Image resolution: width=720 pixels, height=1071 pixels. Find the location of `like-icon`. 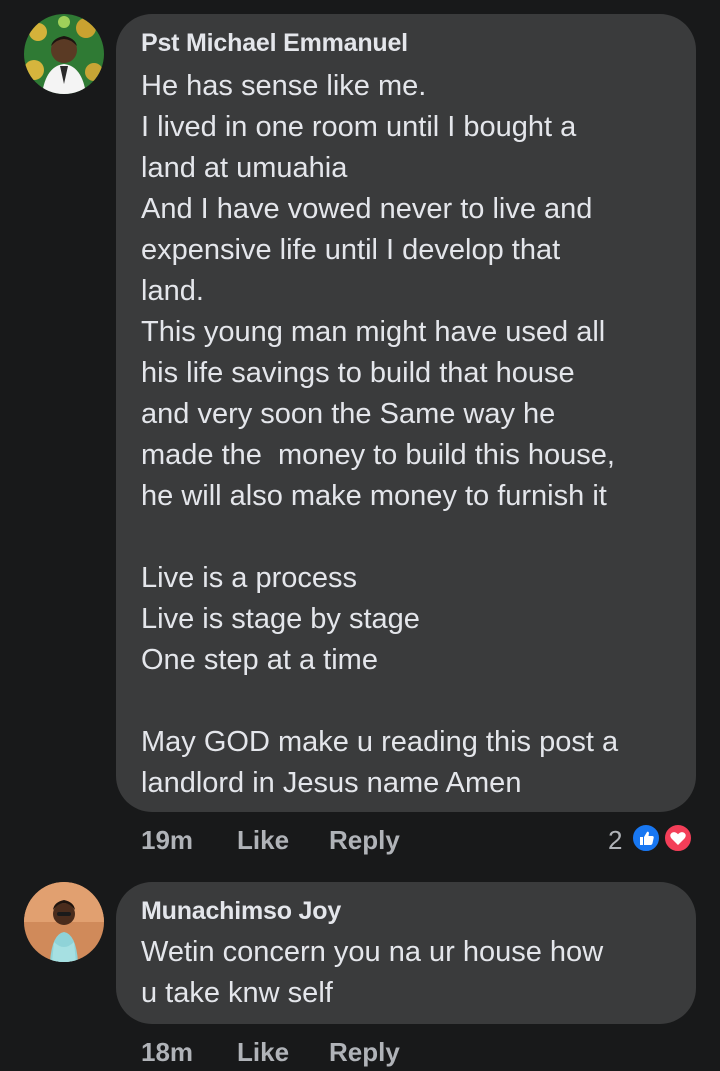

like-icon is located at coordinates (646, 838).